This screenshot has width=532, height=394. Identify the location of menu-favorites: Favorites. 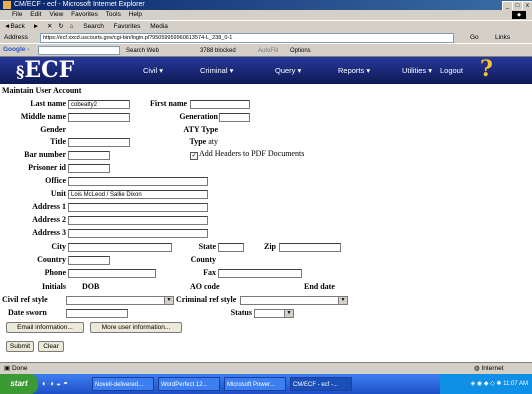
(84, 14).